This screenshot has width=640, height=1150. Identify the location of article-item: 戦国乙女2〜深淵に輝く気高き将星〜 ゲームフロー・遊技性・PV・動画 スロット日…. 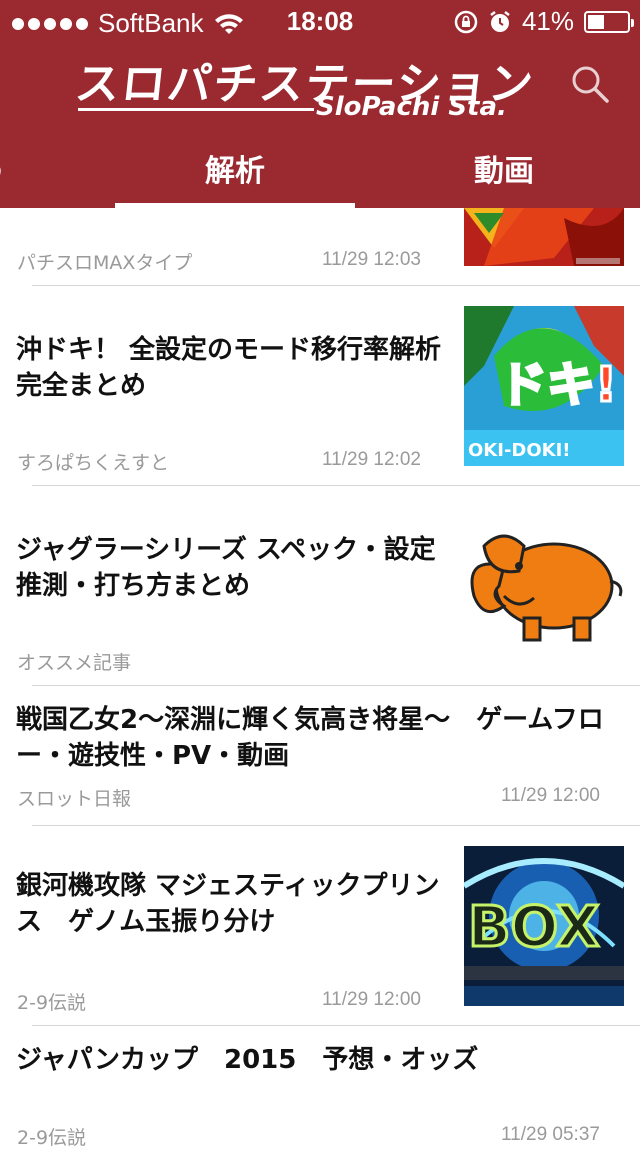
(320, 756).